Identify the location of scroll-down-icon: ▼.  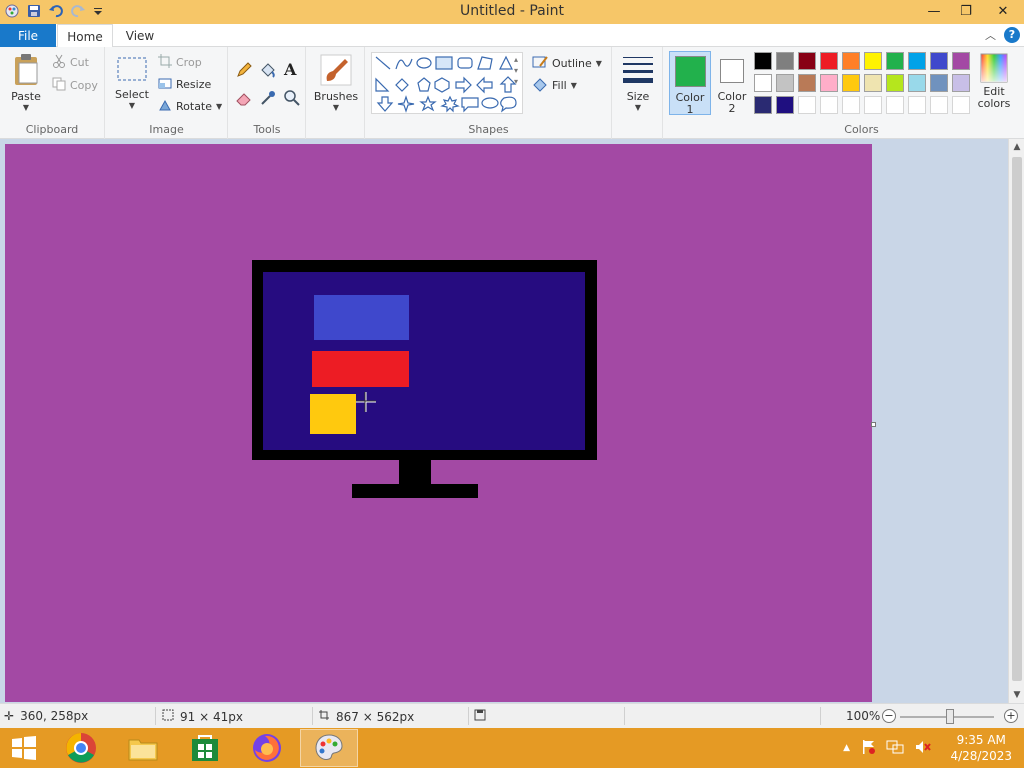
(1016, 695).